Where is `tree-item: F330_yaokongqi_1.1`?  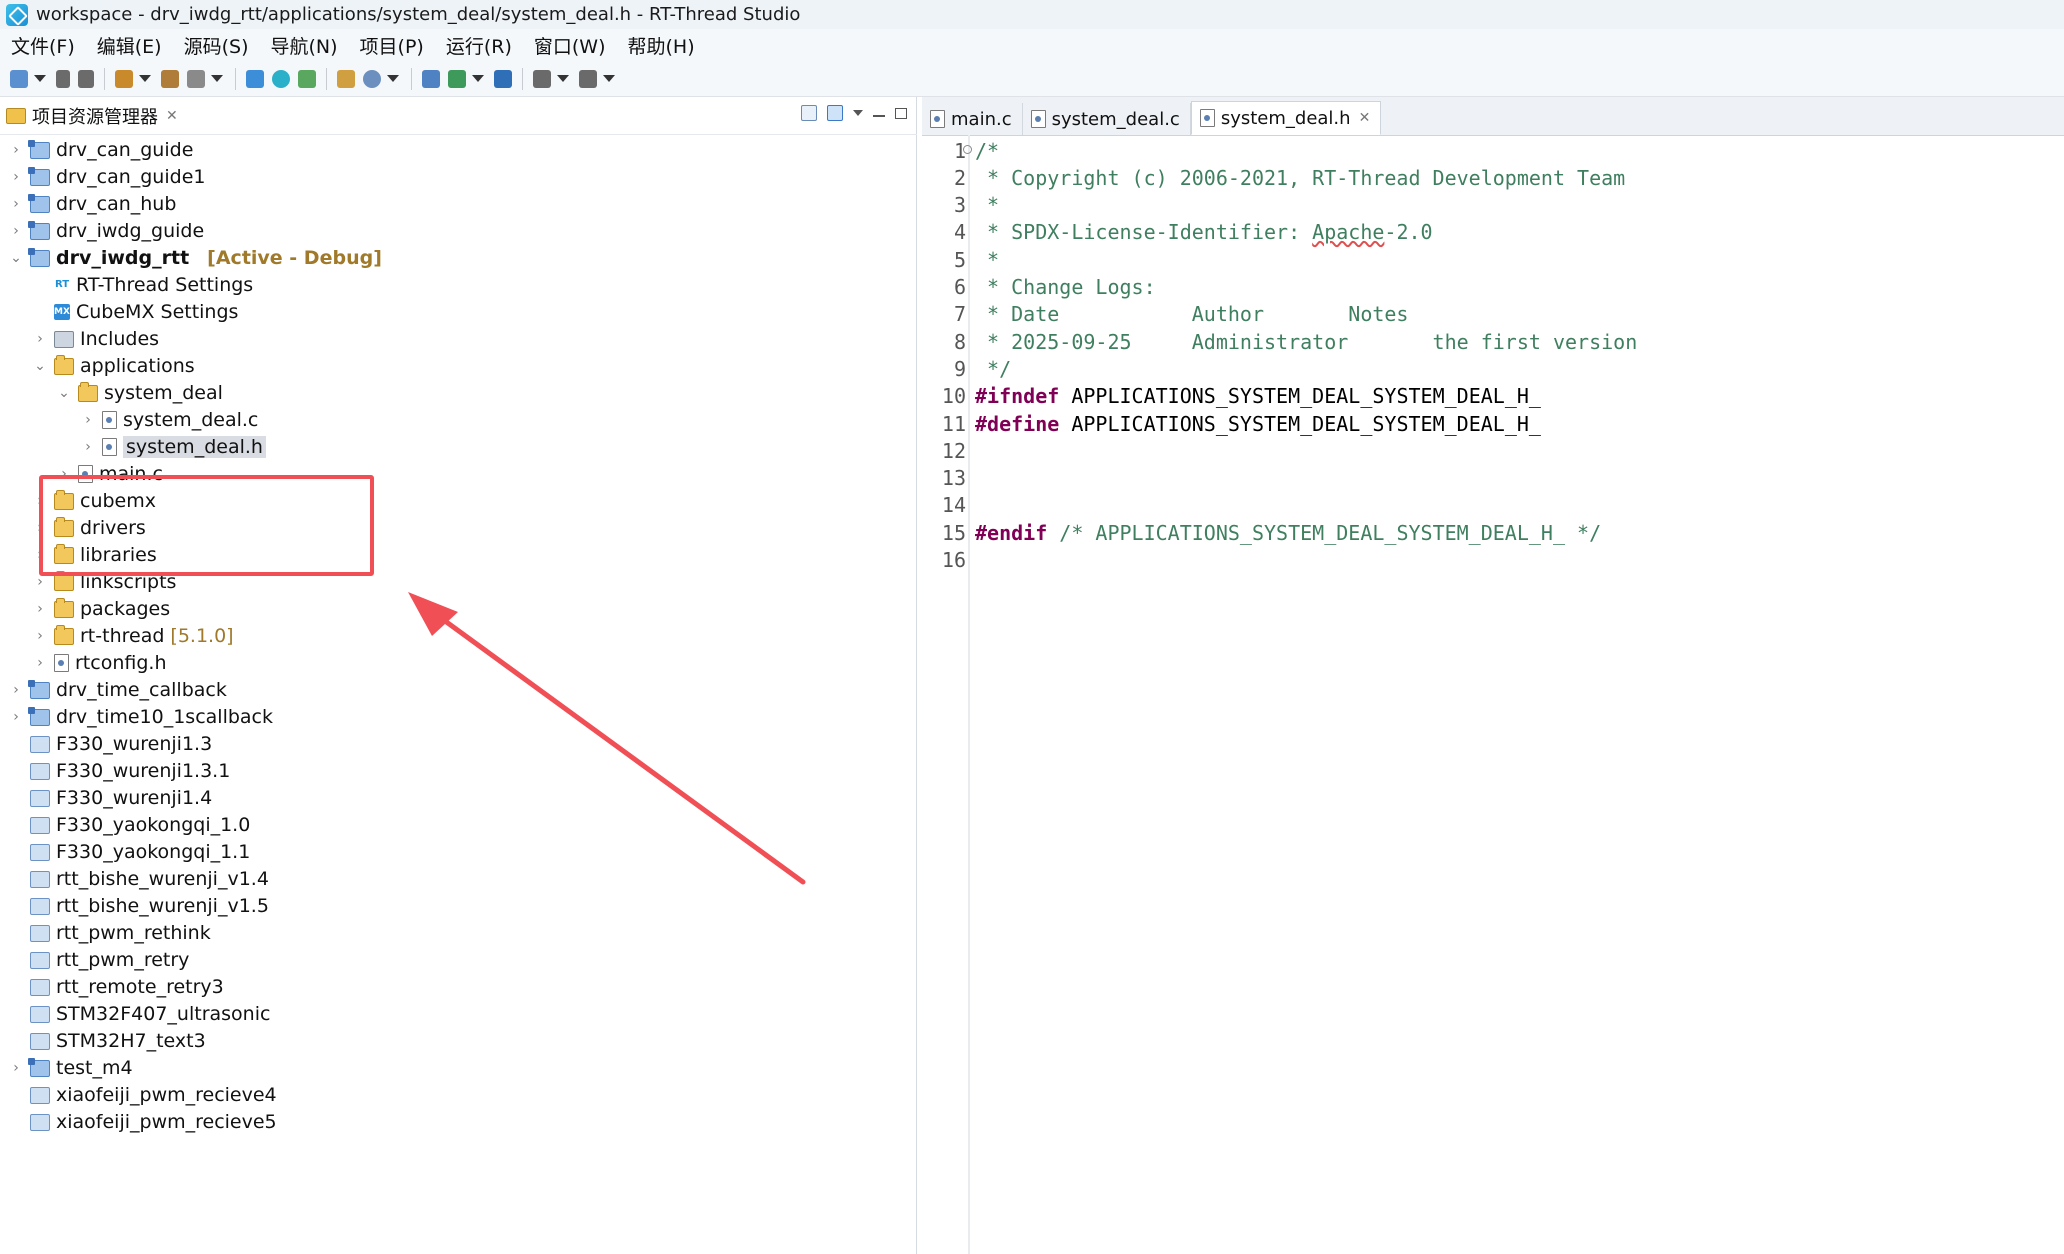
tree-item: F330_yaokongqi_1.1 is located at coordinates (129, 852).